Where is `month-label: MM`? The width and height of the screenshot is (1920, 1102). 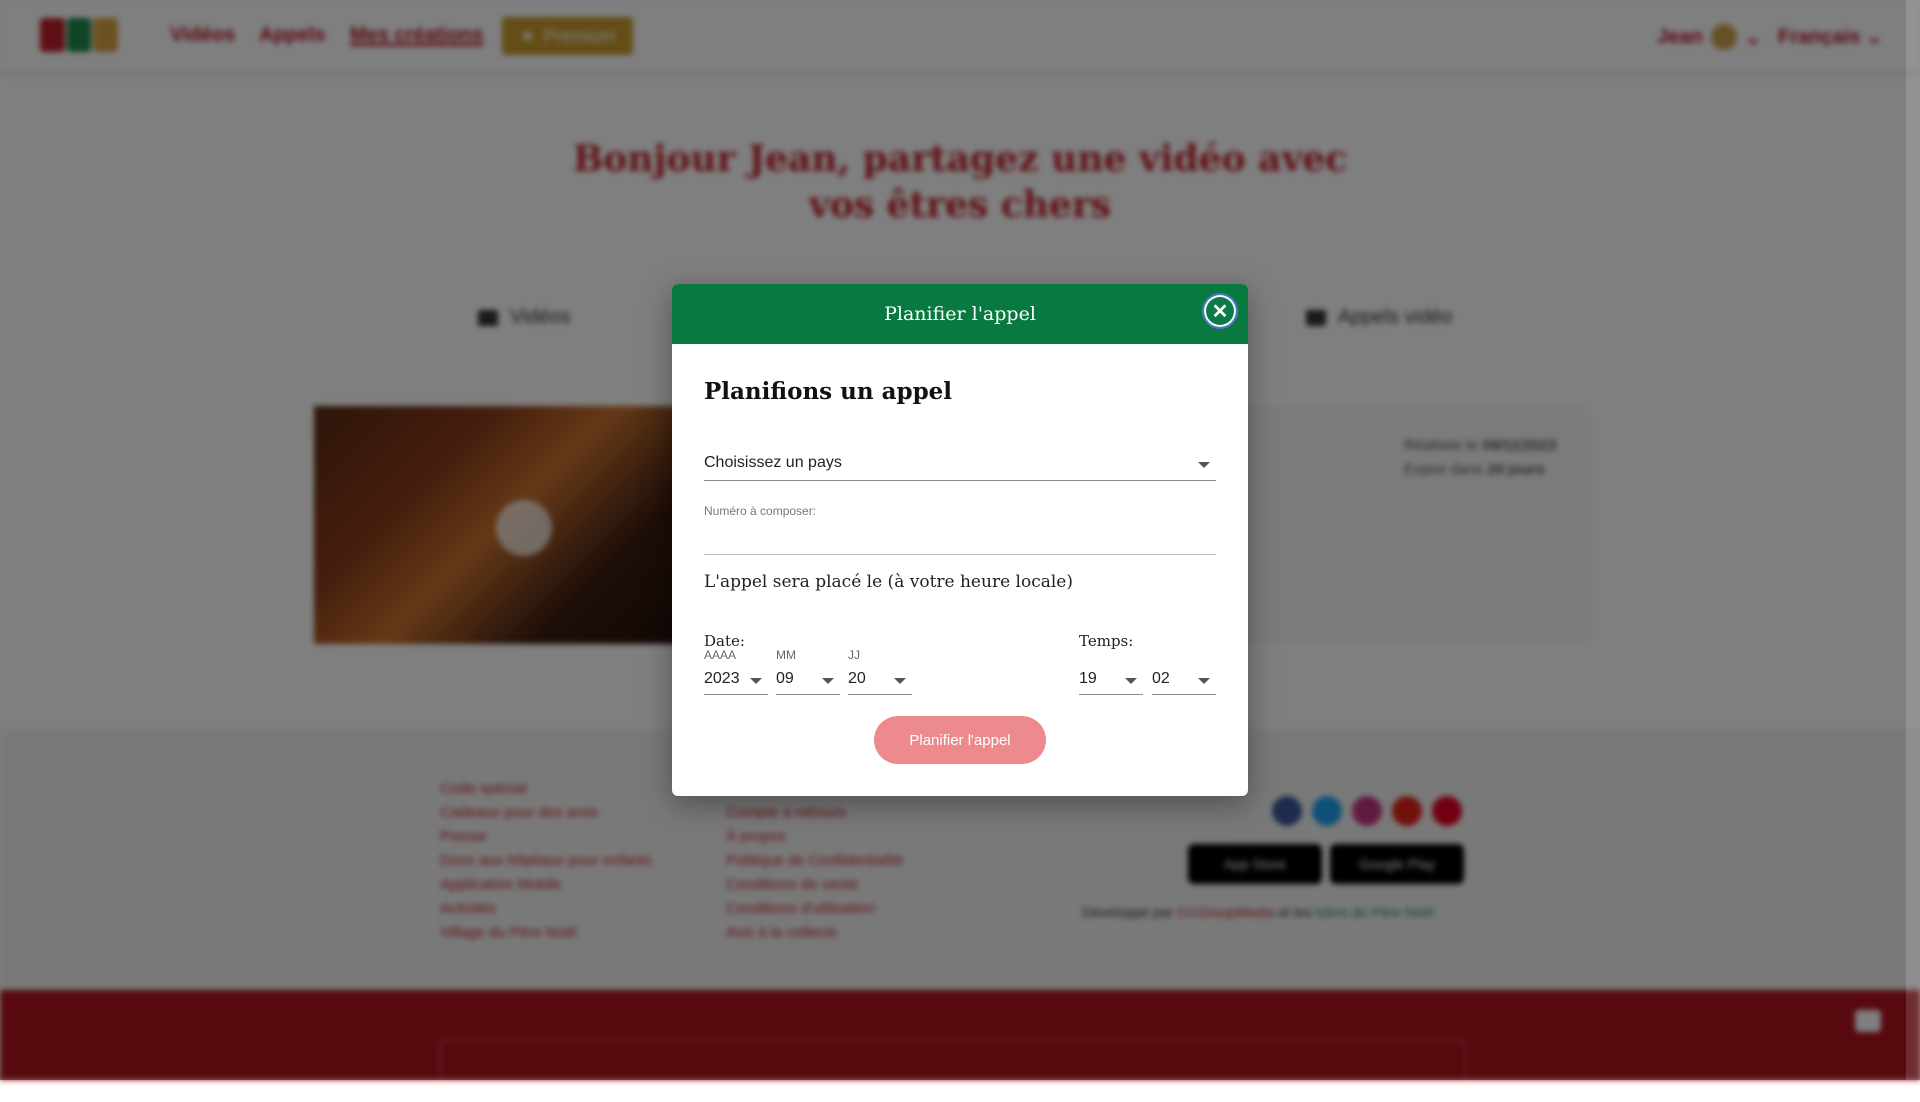 month-label: MM is located at coordinates (786, 655).